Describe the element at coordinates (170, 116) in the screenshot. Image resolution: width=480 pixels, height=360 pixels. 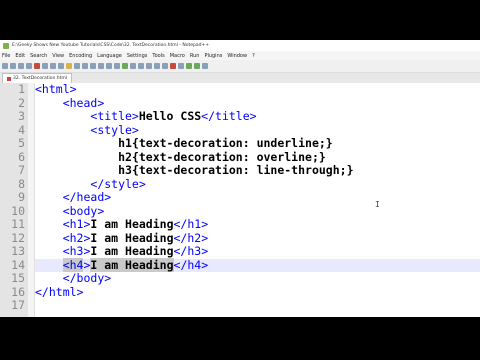
I see `text-token: Hello CSS` at that location.